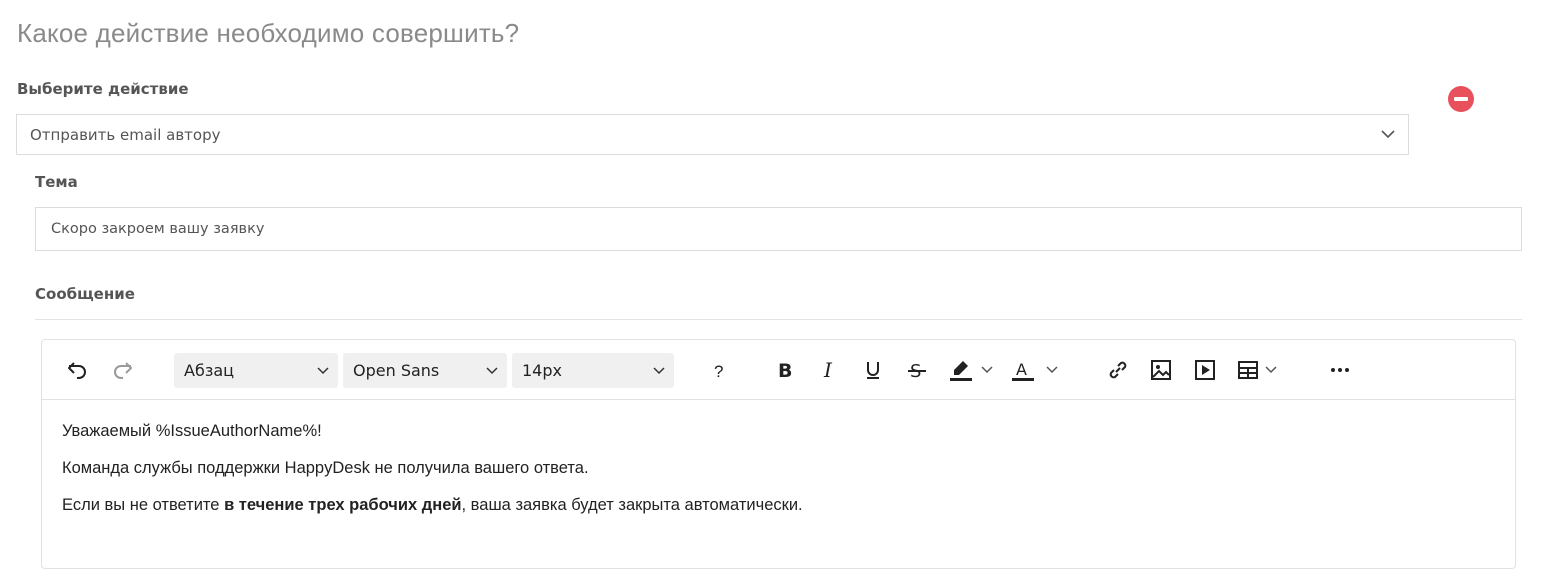  Describe the element at coordinates (123, 370) in the screenshot. I see `redo-icon` at that location.